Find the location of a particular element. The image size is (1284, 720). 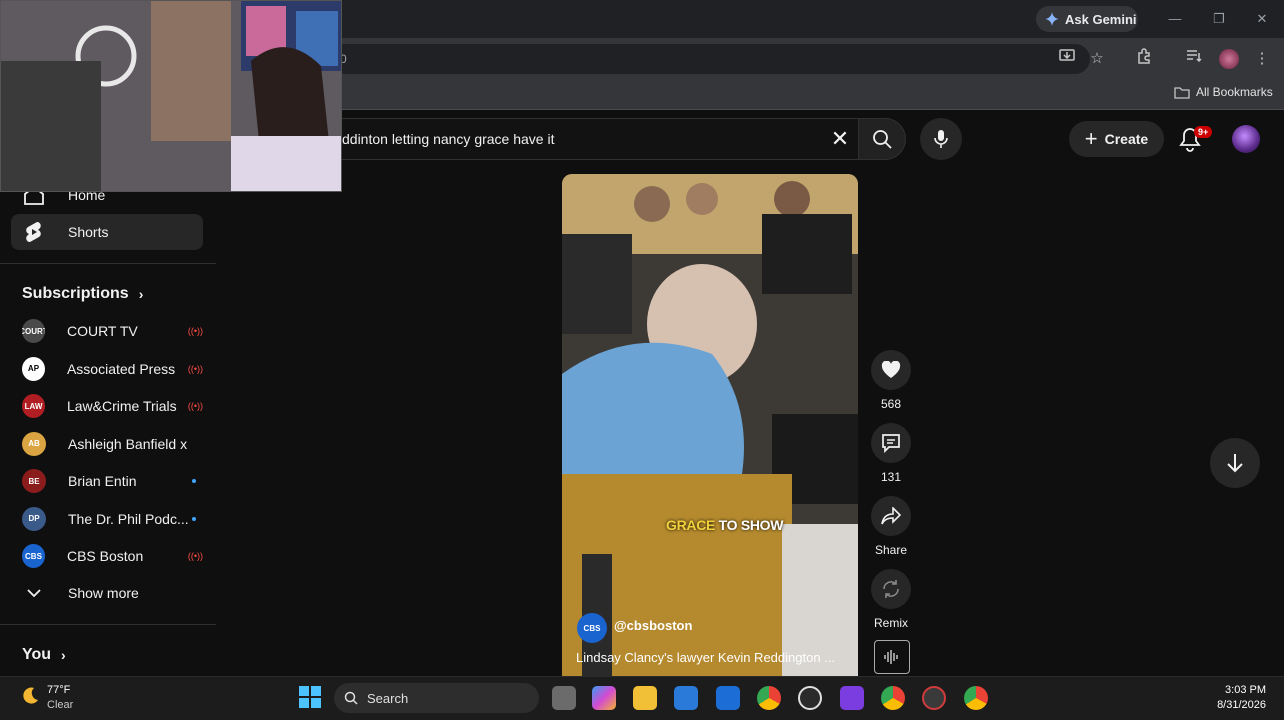

caption-highlight: GRACE is located at coordinates (691, 525).